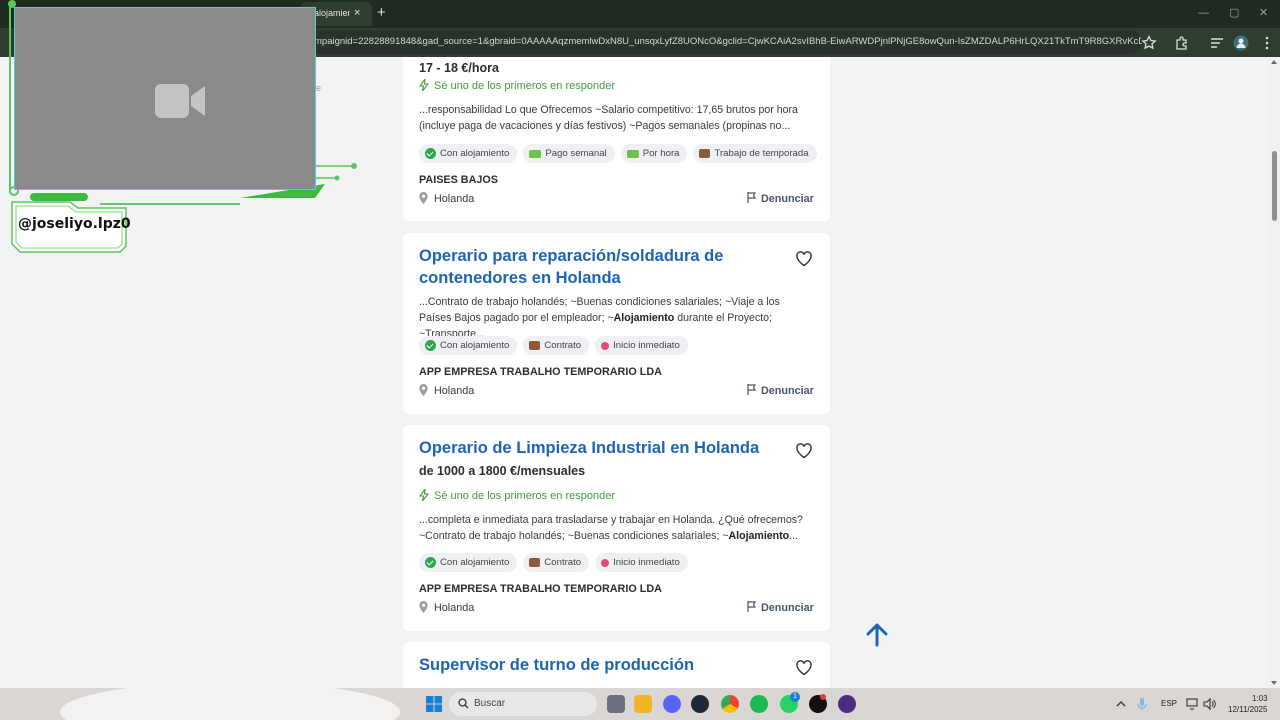 This screenshot has height=720, width=1280. Describe the element at coordinates (847, 704) in the screenshot. I see `app-icon` at that location.